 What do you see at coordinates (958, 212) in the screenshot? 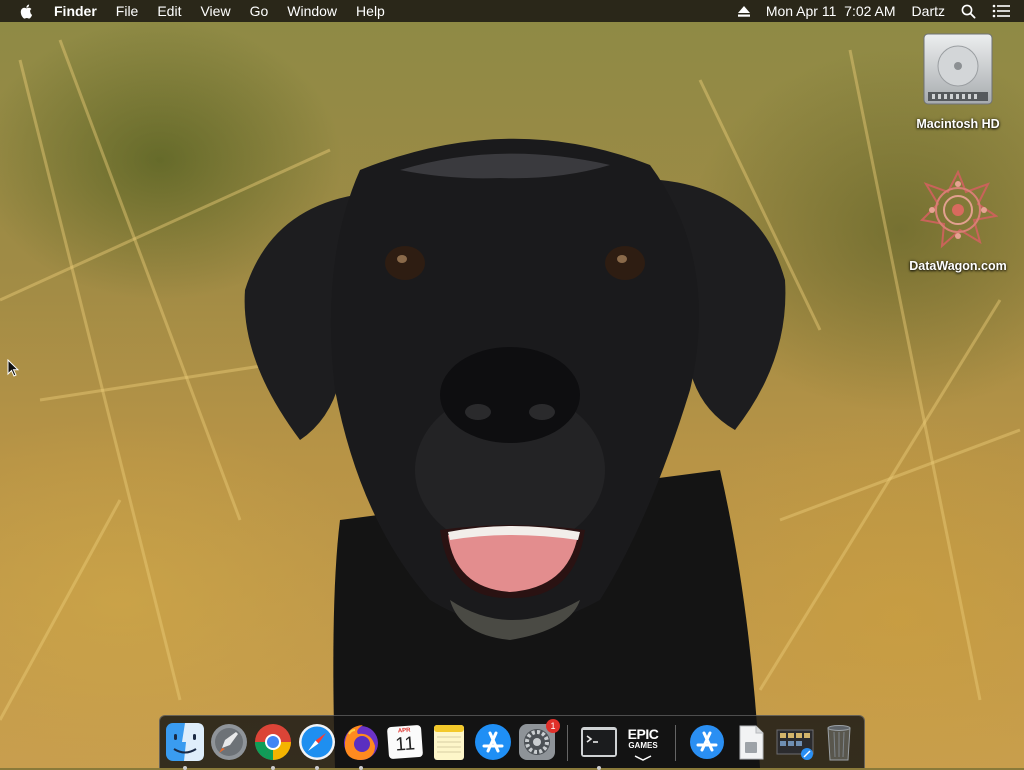
I see `mandala-folder-icon` at bounding box center [958, 212].